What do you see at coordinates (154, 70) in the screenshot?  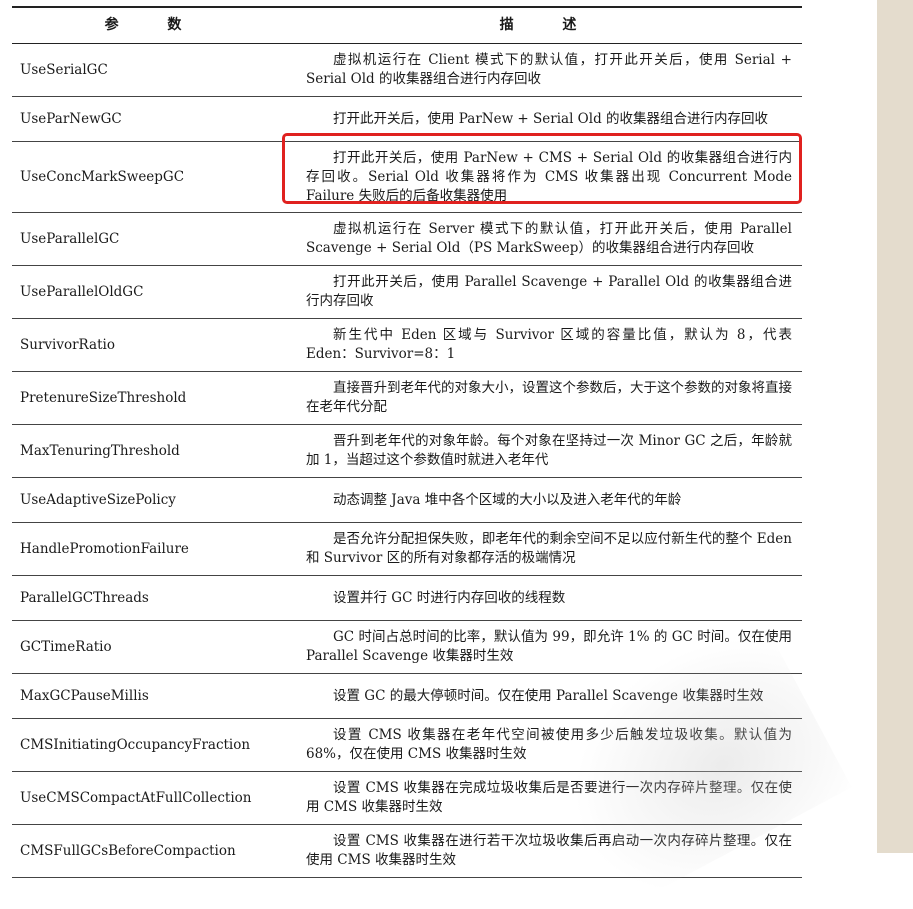 I see `param-name: UseSerialGC` at bounding box center [154, 70].